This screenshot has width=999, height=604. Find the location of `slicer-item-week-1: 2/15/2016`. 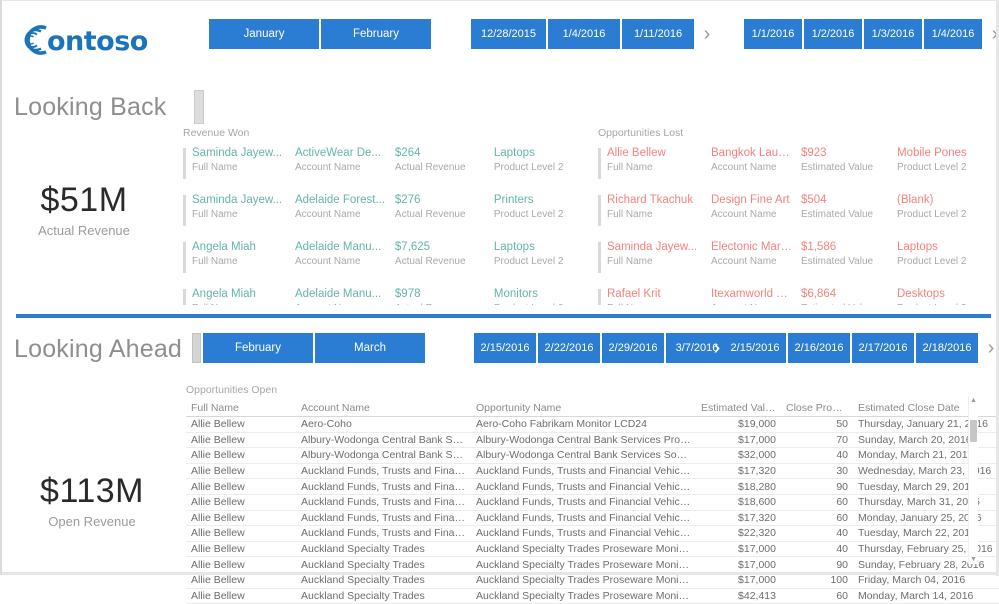

slicer-item-week-1: 2/15/2016 is located at coordinates (505, 348).